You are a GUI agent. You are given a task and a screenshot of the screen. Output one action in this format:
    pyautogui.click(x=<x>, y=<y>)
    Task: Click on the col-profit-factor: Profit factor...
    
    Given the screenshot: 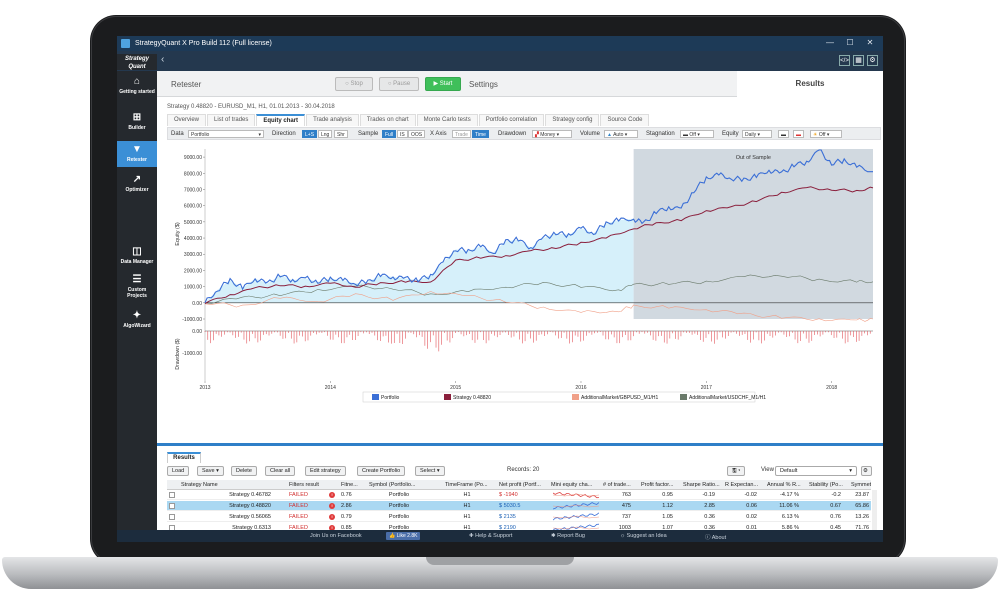 What is the action you would take?
    pyautogui.click(x=661, y=485)
    